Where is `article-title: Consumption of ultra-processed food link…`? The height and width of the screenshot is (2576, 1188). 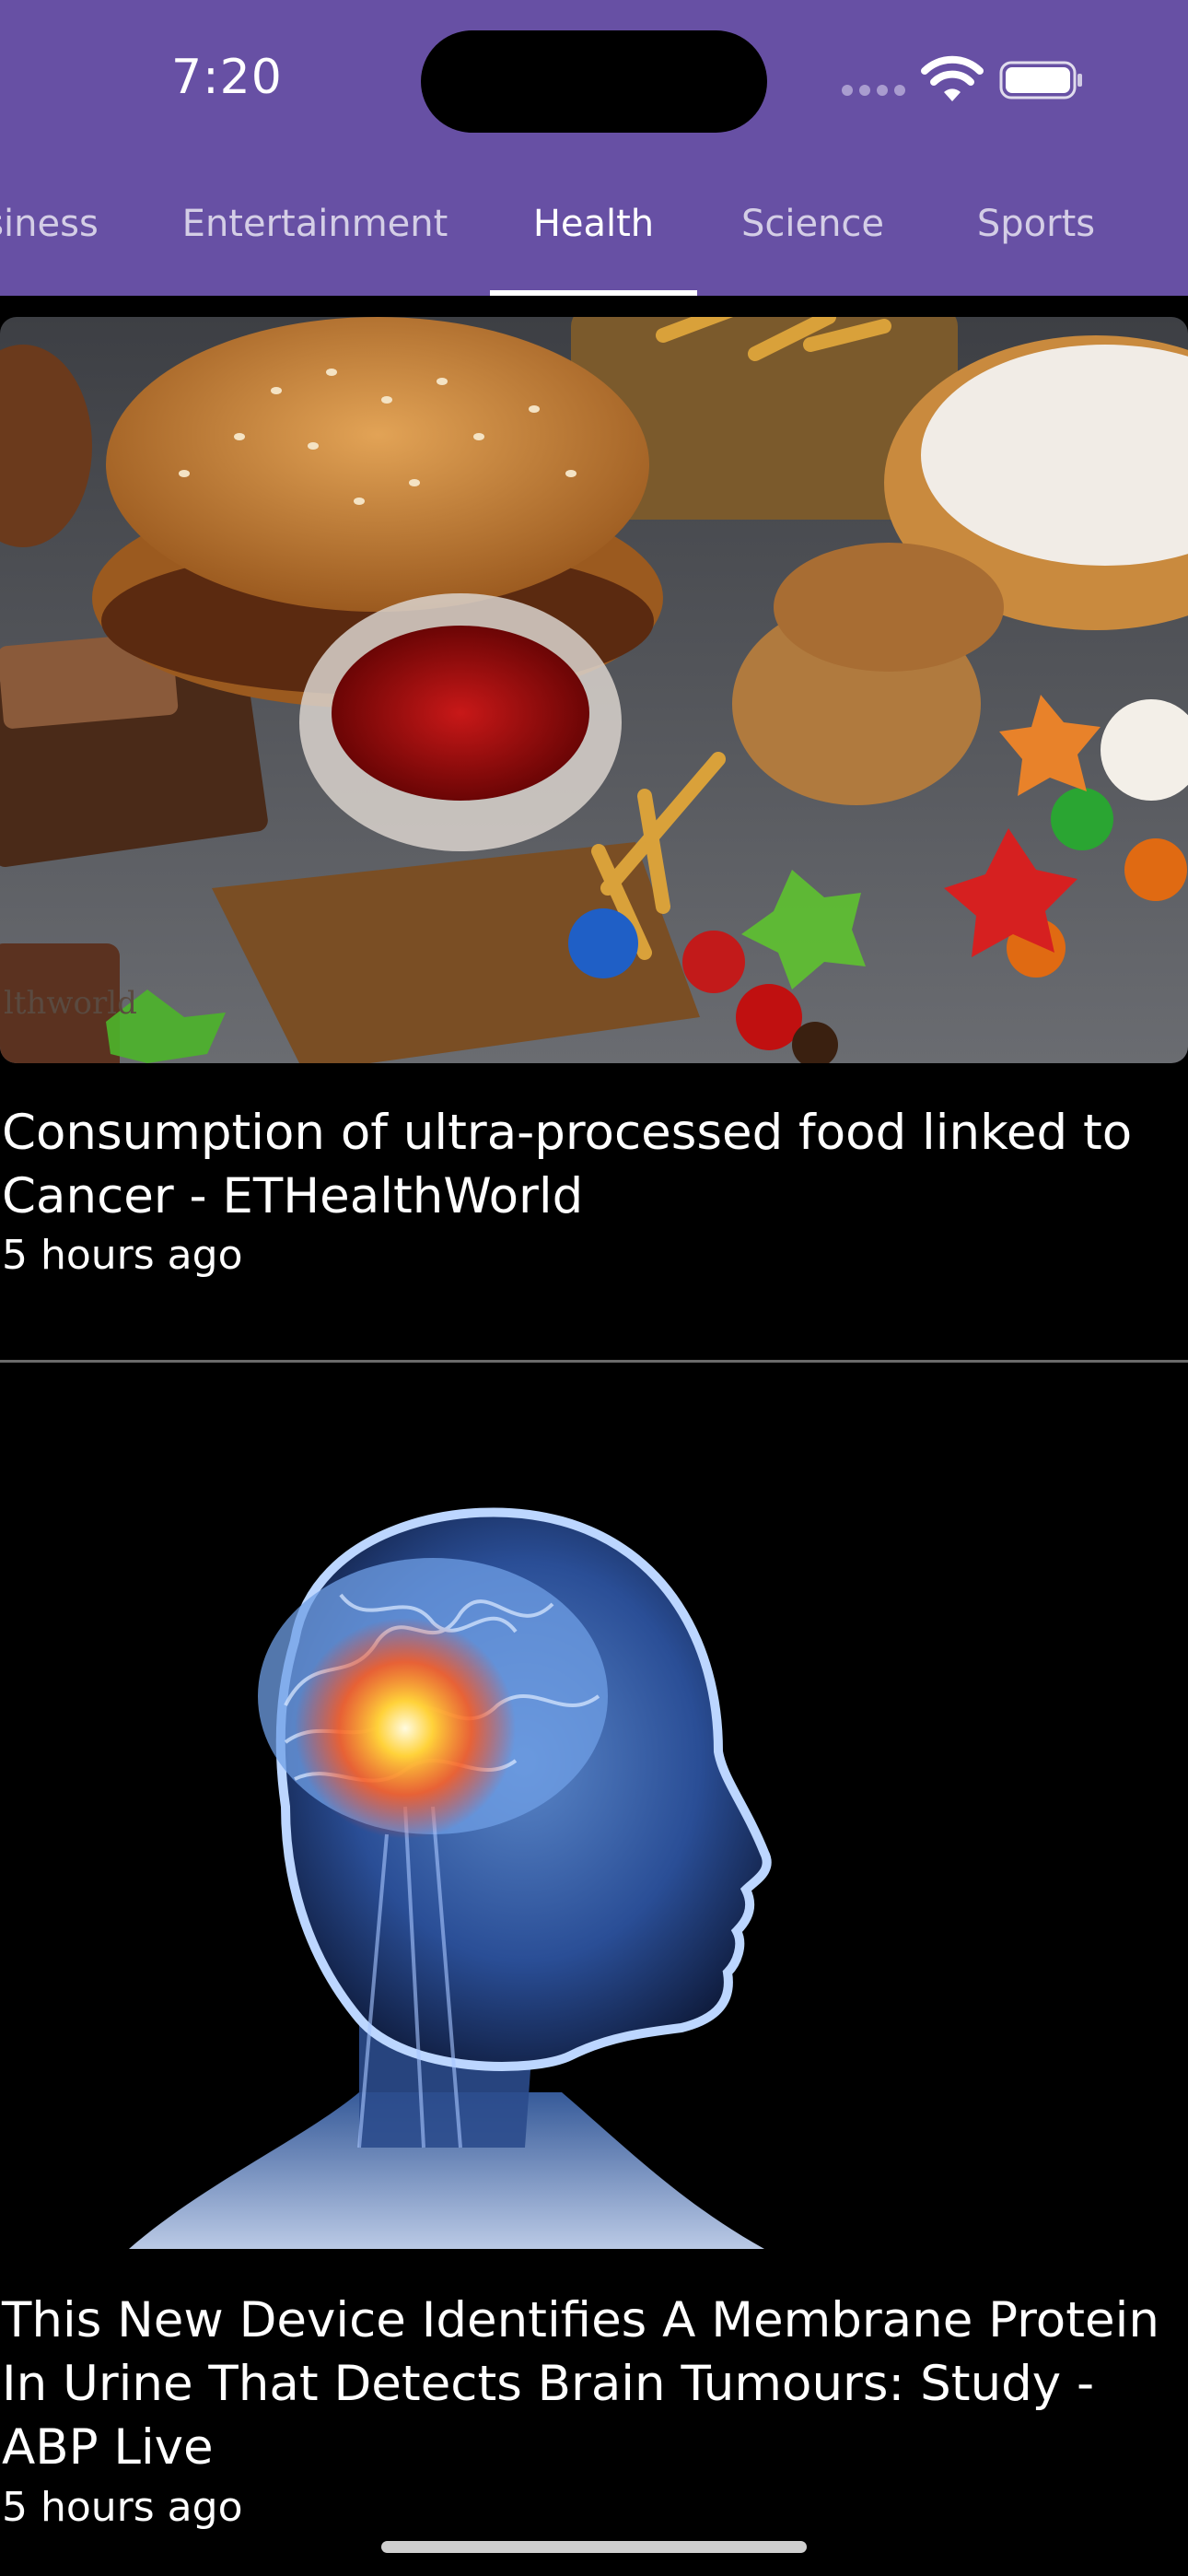 article-title: Consumption of ultra-processed food link… is located at coordinates (591, 1164).